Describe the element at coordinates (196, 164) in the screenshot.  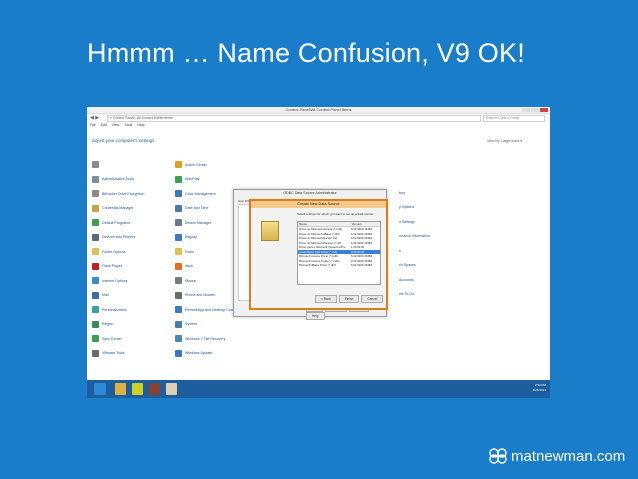
I see `control-panel-item-label: Action Center` at that location.